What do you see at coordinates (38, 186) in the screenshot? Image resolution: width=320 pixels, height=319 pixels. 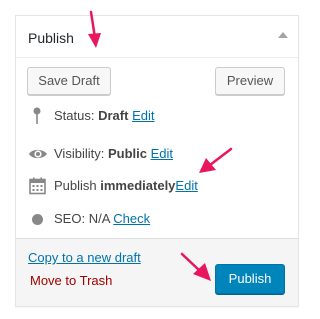 I see `calendar-icon` at bounding box center [38, 186].